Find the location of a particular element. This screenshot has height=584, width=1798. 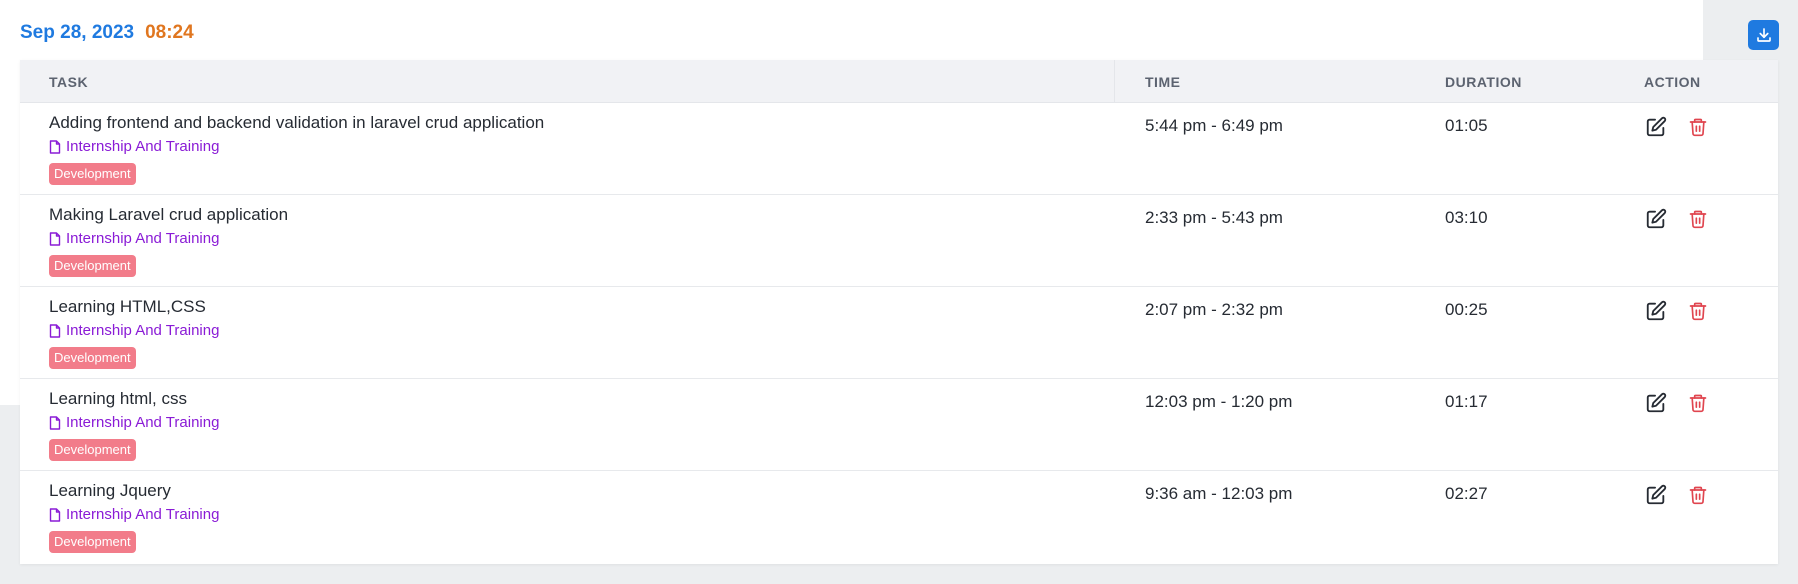

time-range: 2:33 pm - 5:43 pm is located at coordinates (1214, 217).